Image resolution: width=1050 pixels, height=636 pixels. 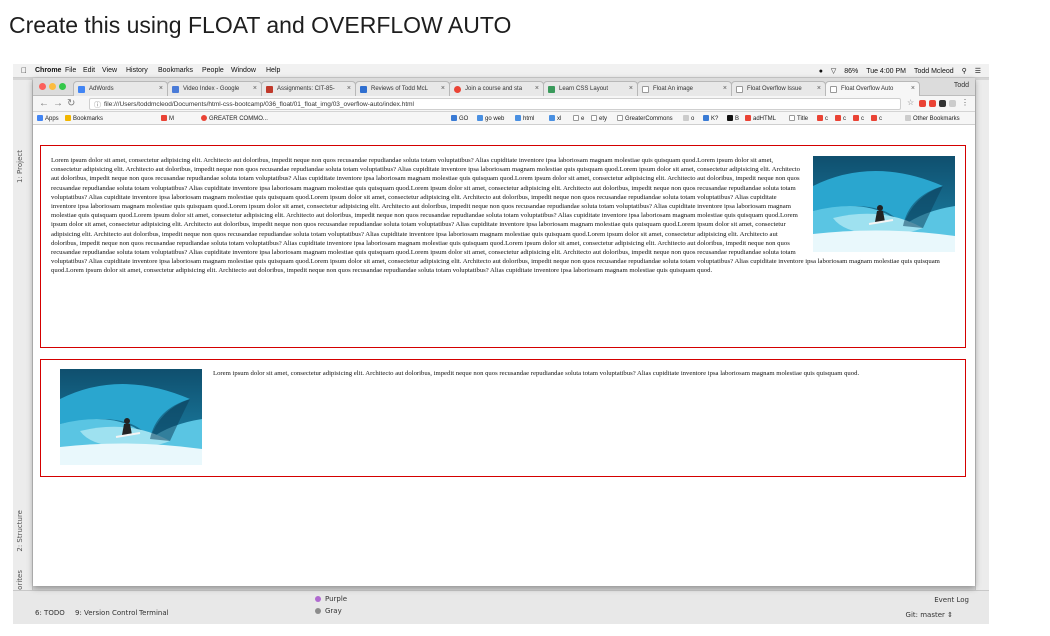 I want to click on ide-tool-terminal: Terminal, so click(x=154, y=613).